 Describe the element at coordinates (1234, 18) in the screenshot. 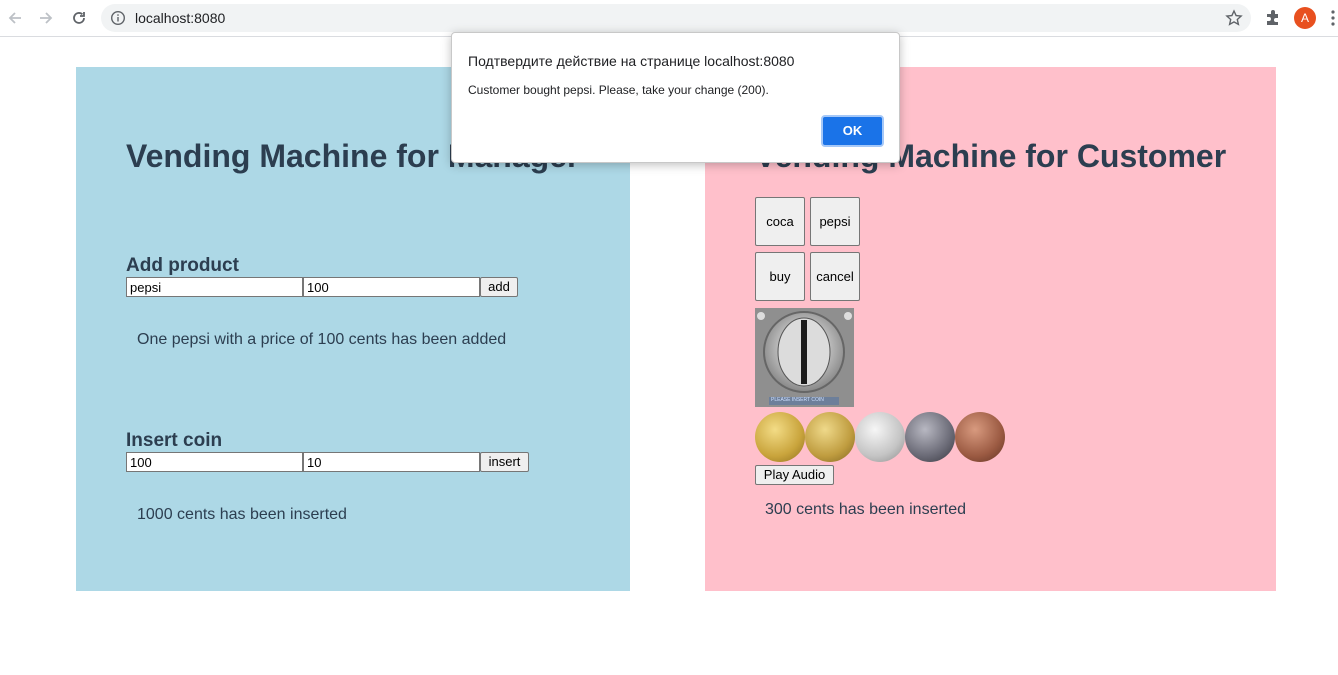

I see `bookmark-star-icon` at that location.